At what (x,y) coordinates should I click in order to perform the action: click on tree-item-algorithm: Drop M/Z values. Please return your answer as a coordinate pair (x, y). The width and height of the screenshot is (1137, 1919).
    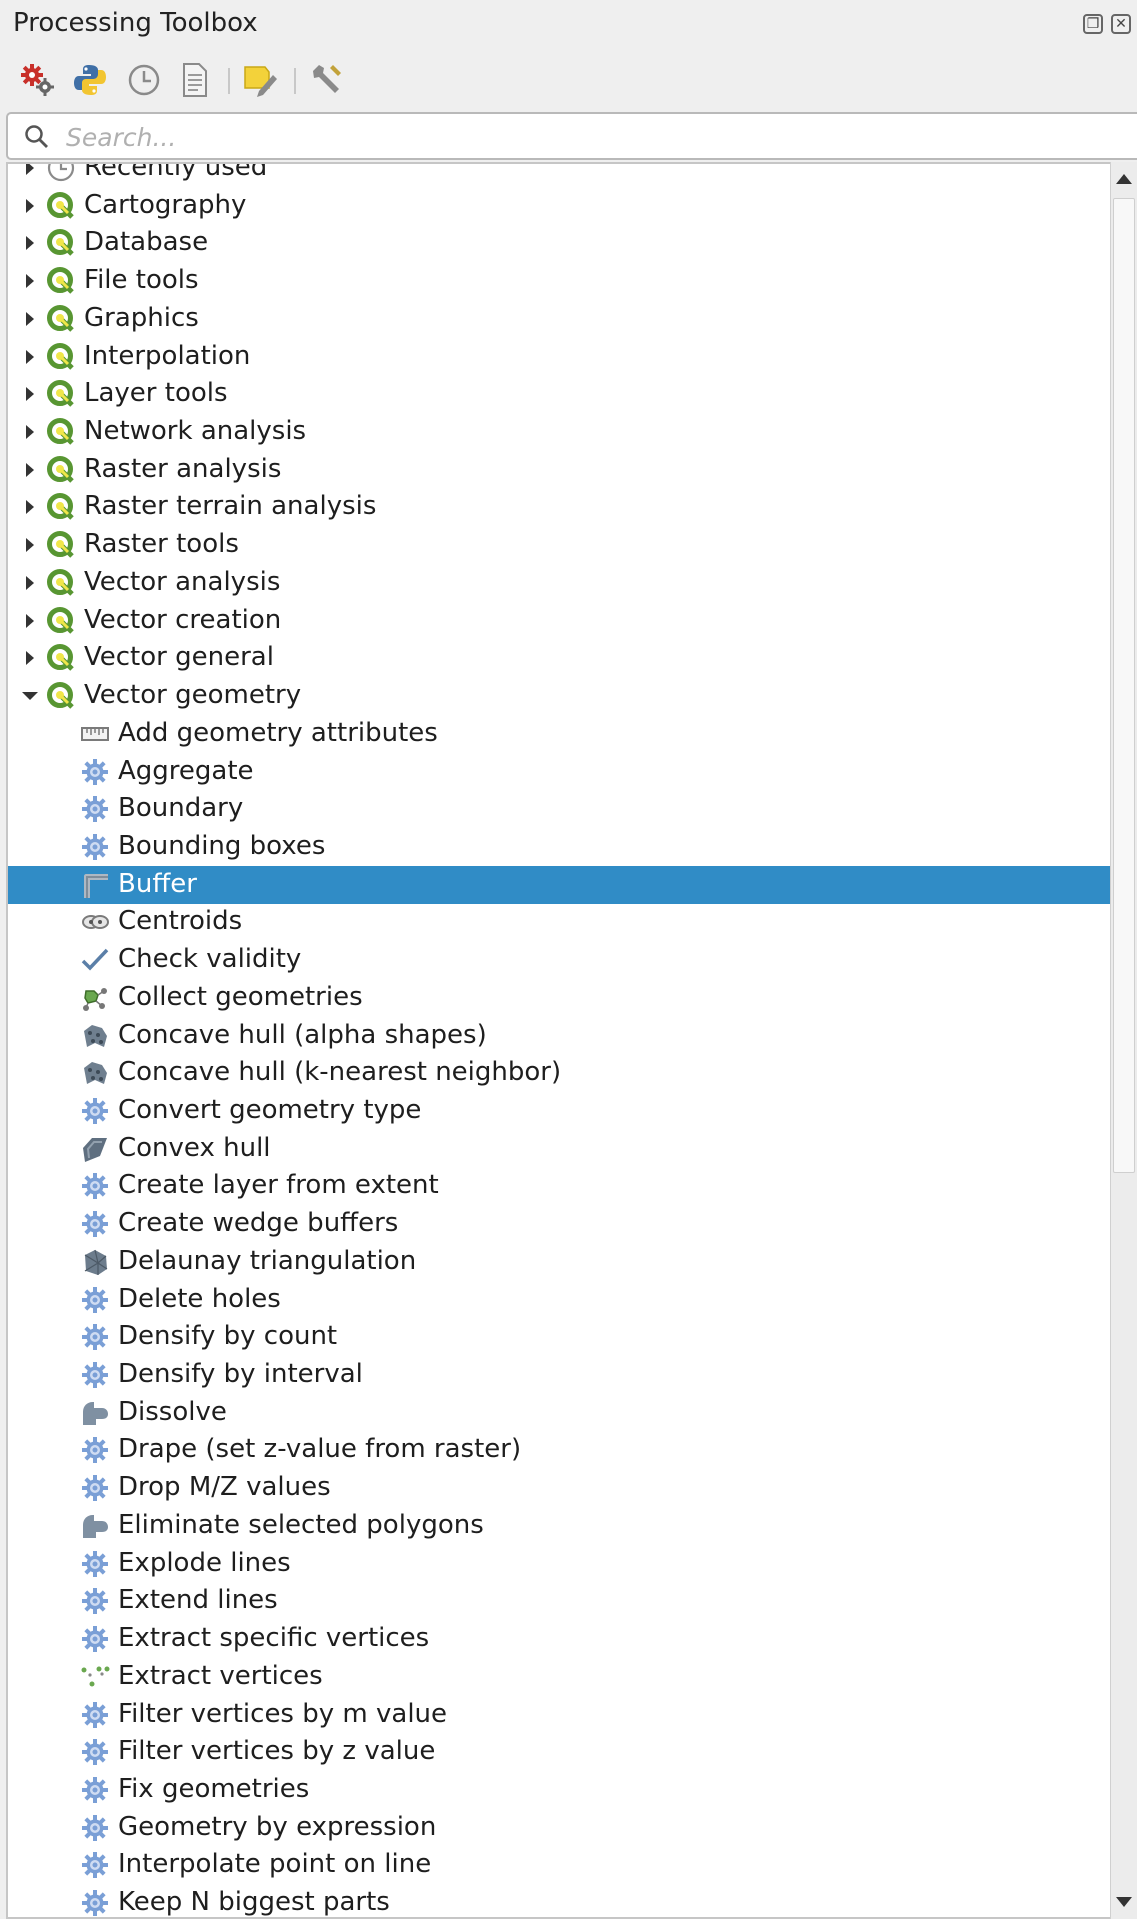
    Looking at the image, I should click on (560, 1488).